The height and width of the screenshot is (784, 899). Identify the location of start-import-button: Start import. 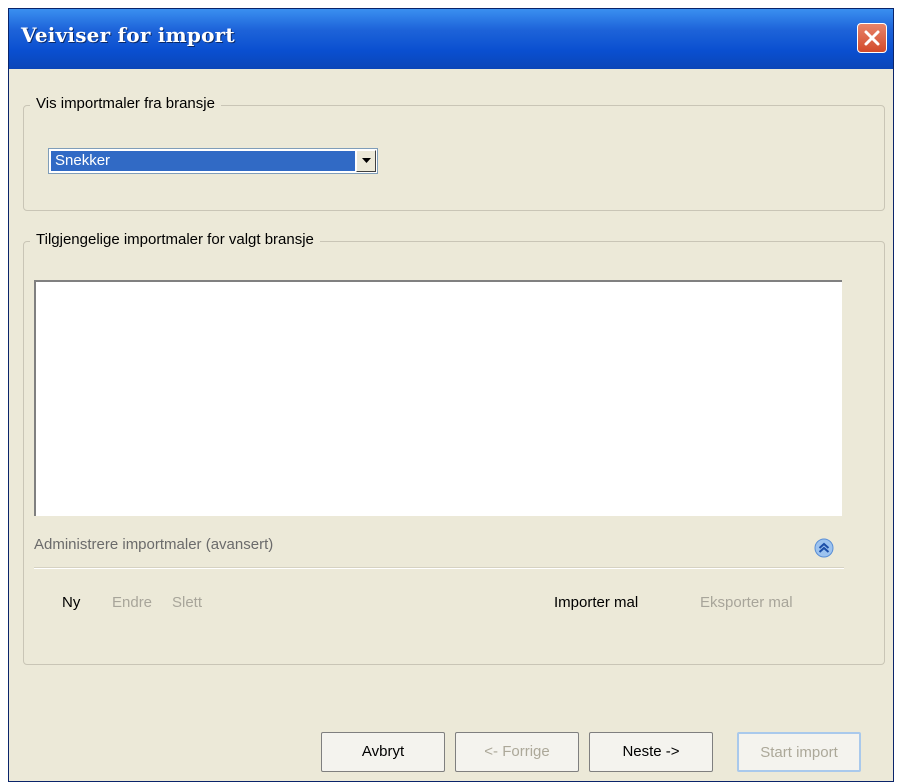
(799, 752).